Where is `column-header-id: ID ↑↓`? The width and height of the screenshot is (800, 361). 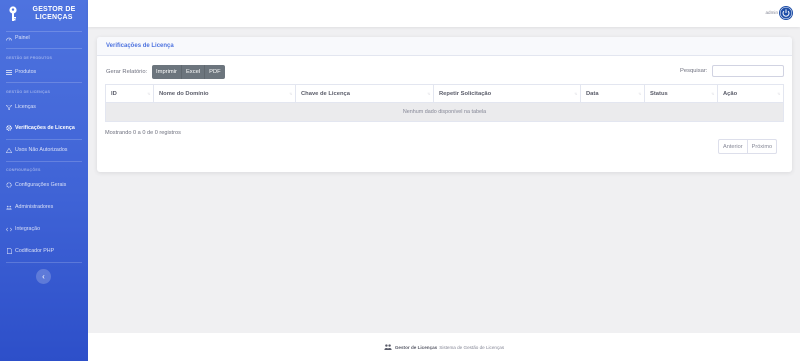 column-header-id: ID ↑↓ is located at coordinates (129, 93).